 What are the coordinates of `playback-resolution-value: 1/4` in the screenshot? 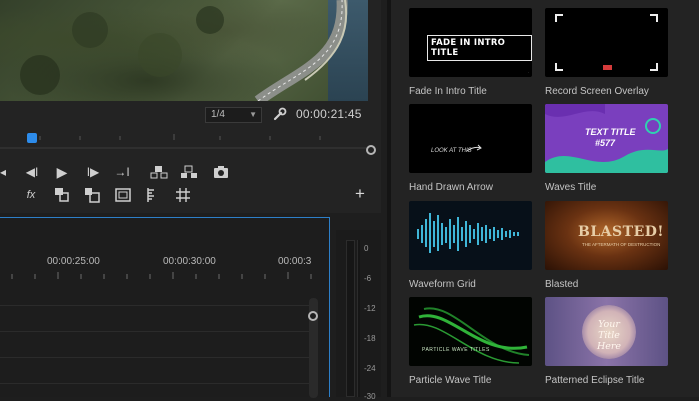 It's located at (218, 114).